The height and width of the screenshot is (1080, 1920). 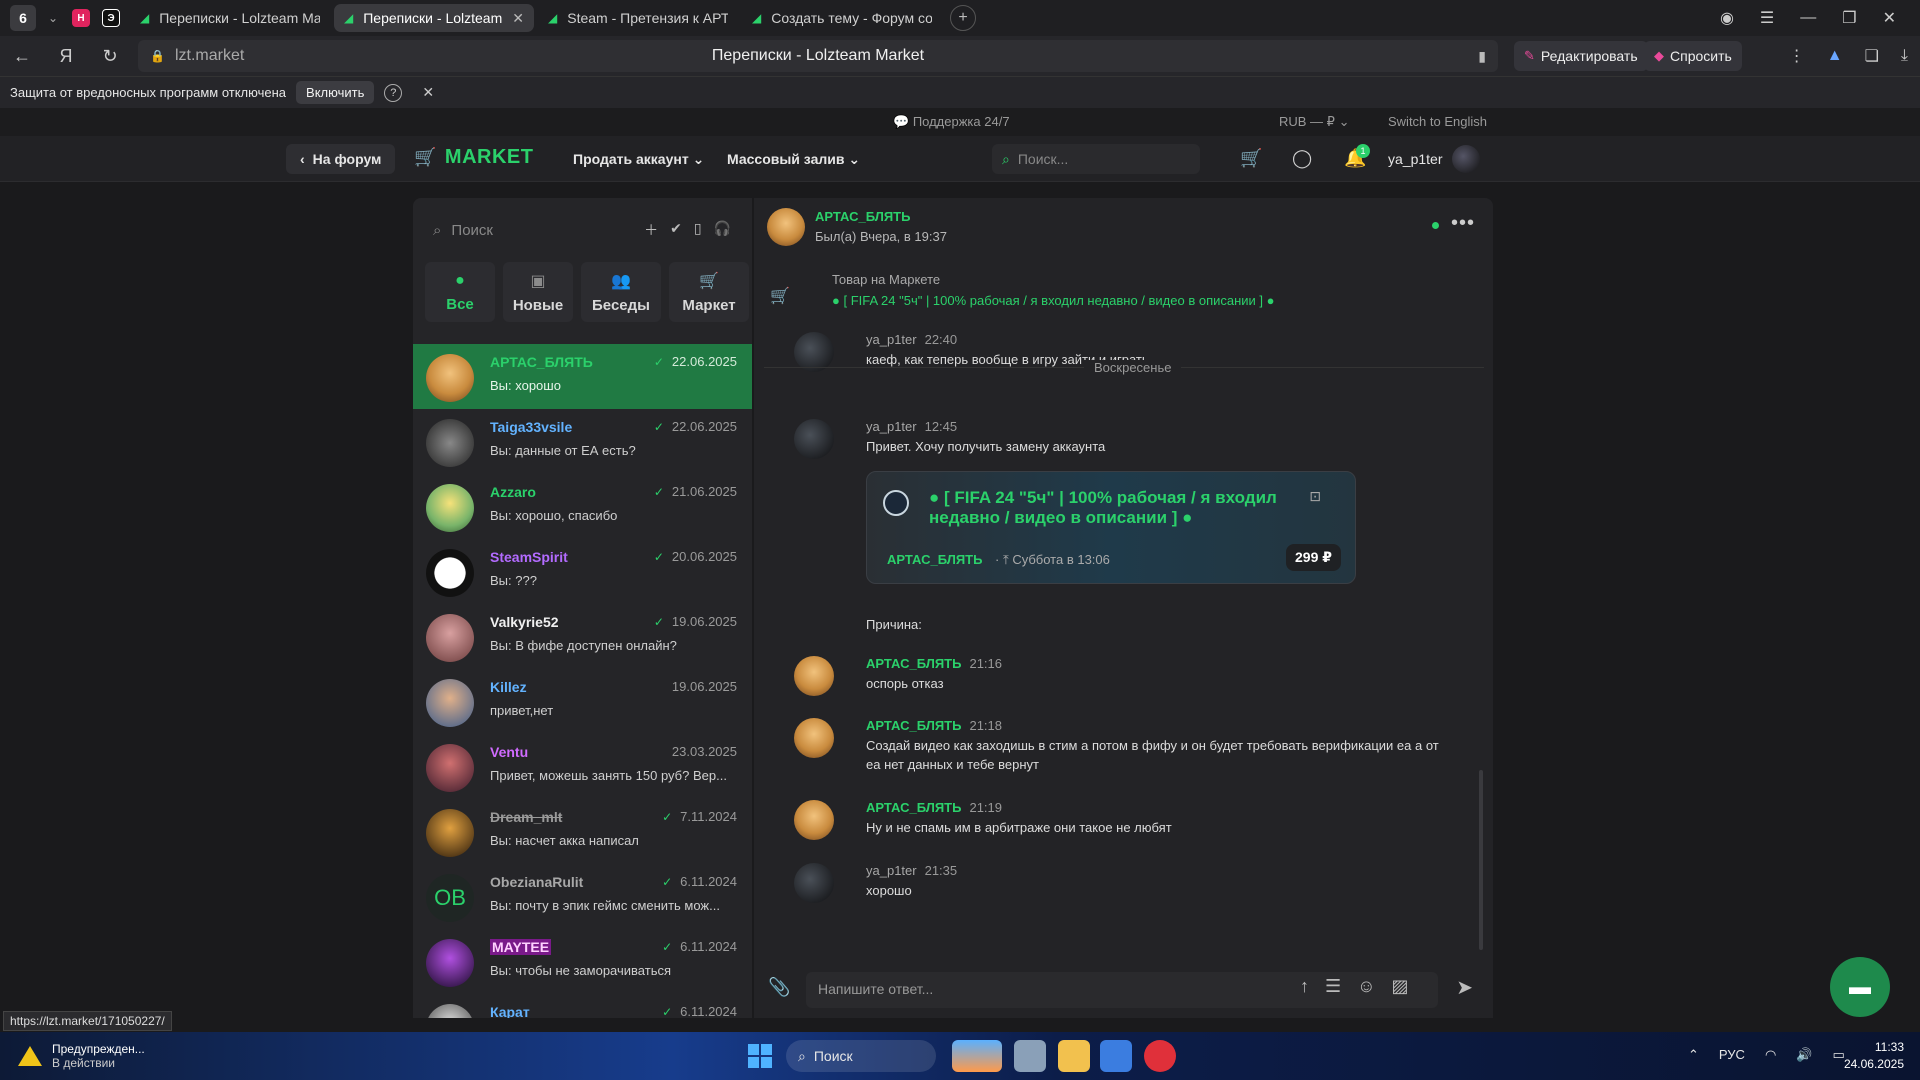 I want to click on new-tab-button: +, so click(x=963, y=18).